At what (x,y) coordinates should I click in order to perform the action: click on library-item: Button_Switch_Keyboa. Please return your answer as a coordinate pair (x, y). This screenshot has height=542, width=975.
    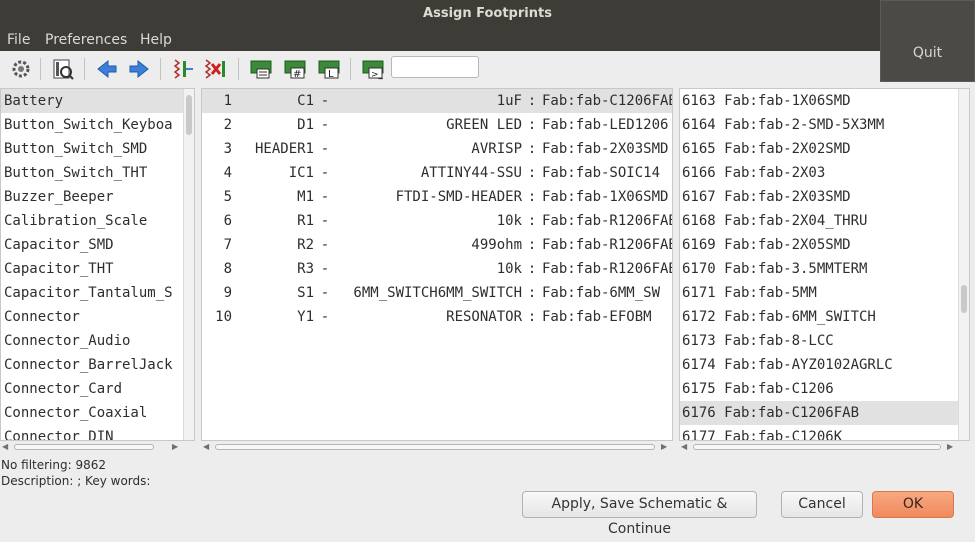
    Looking at the image, I should click on (97, 125).